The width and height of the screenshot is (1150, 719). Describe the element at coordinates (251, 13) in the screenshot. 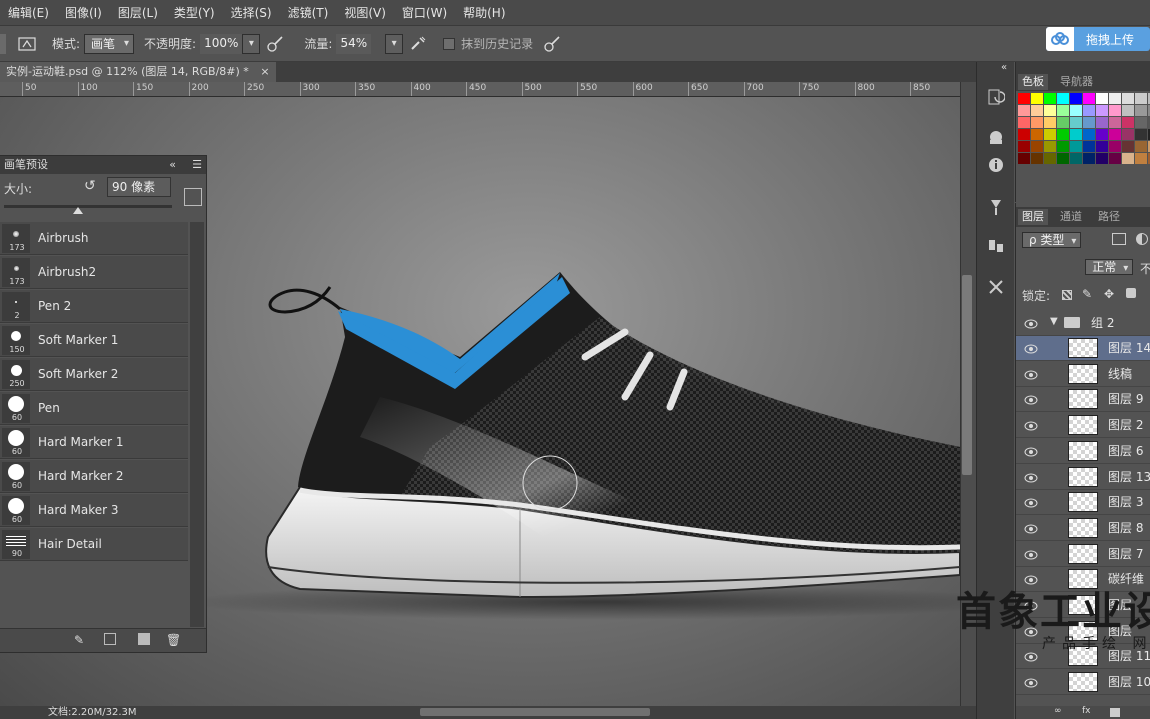

I see `menu-select: 选择(S)` at that location.